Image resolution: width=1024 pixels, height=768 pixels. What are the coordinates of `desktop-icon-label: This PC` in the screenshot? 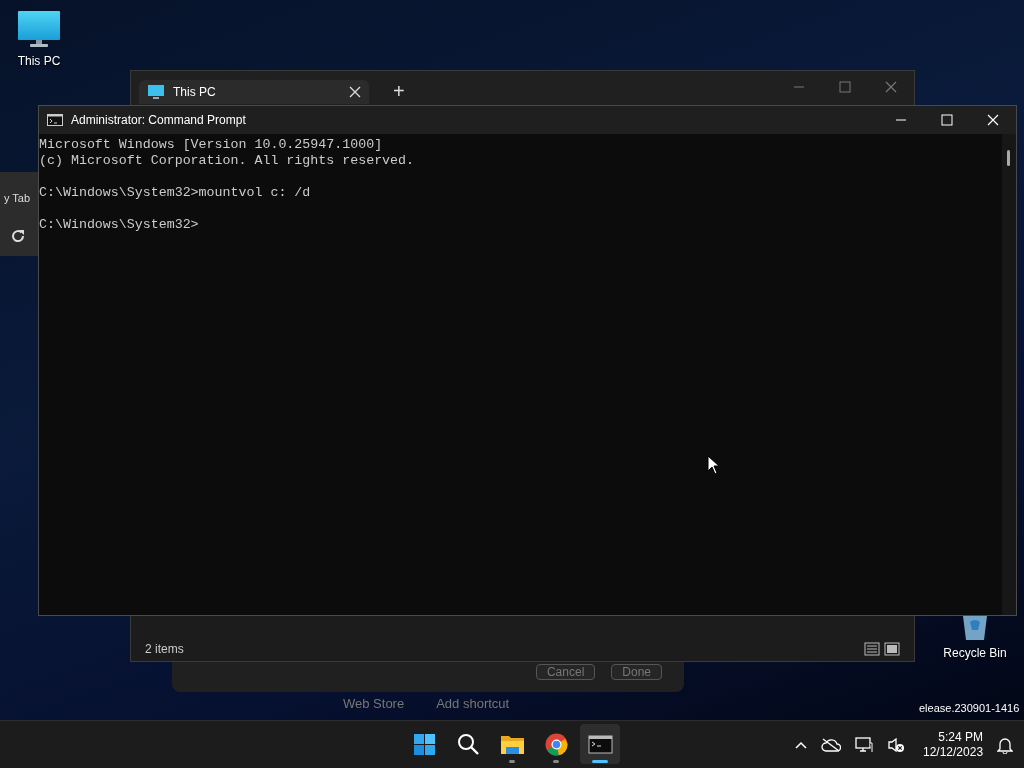 It's located at (39, 61).